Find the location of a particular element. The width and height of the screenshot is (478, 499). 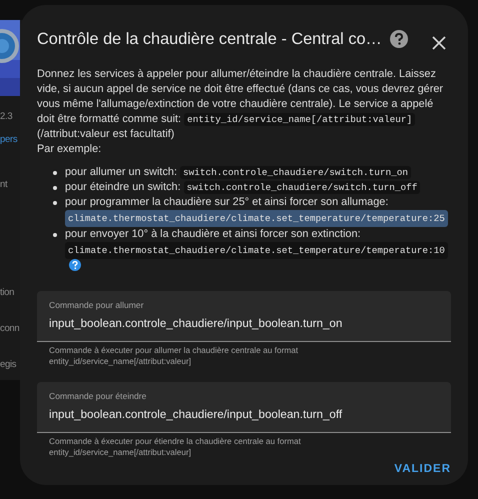

code-snippet: climate.thermostat_chaudiere/climate.set_temperature/temperature:10 is located at coordinates (256, 251).